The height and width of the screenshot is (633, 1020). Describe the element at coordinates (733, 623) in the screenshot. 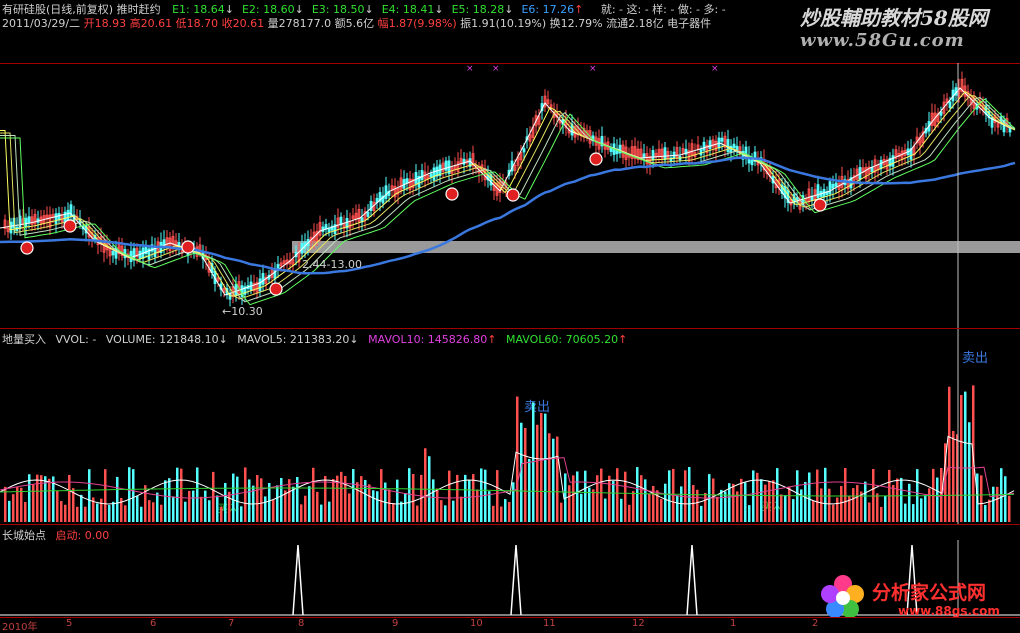

I see `axis-month-label: 1` at that location.